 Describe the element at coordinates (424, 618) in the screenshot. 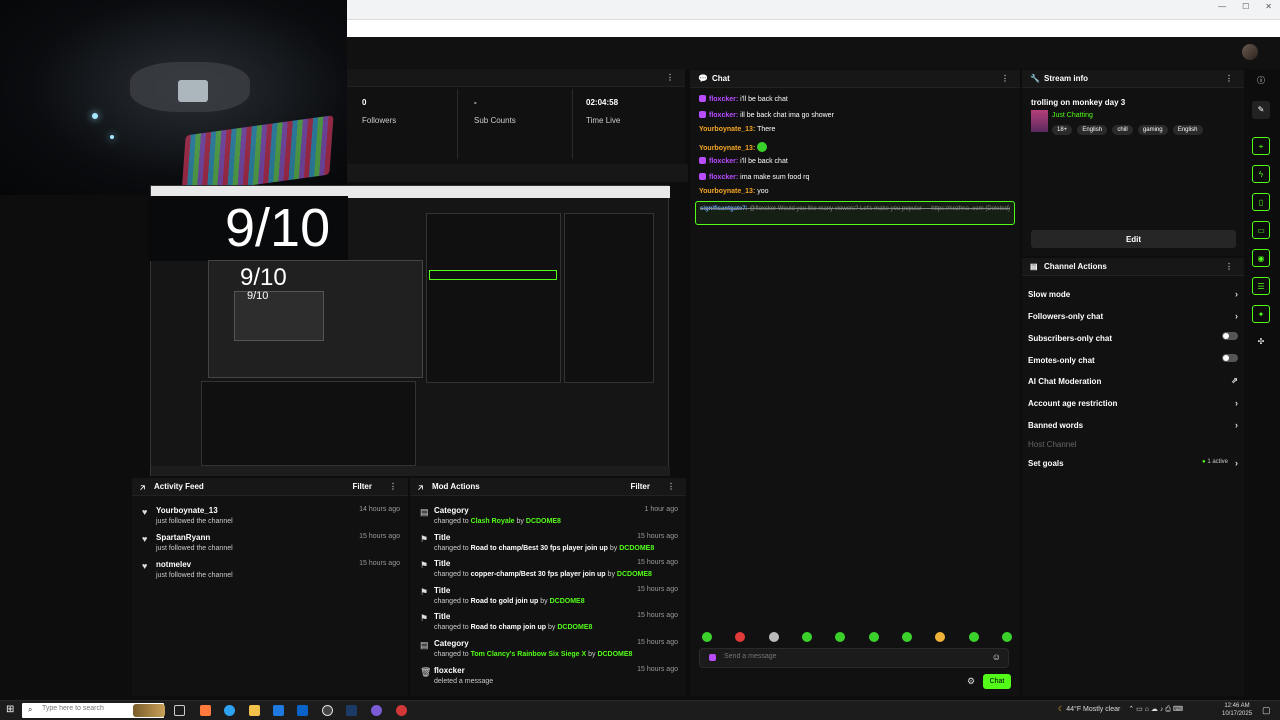

I see `flag-icon: ⚑` at that location.